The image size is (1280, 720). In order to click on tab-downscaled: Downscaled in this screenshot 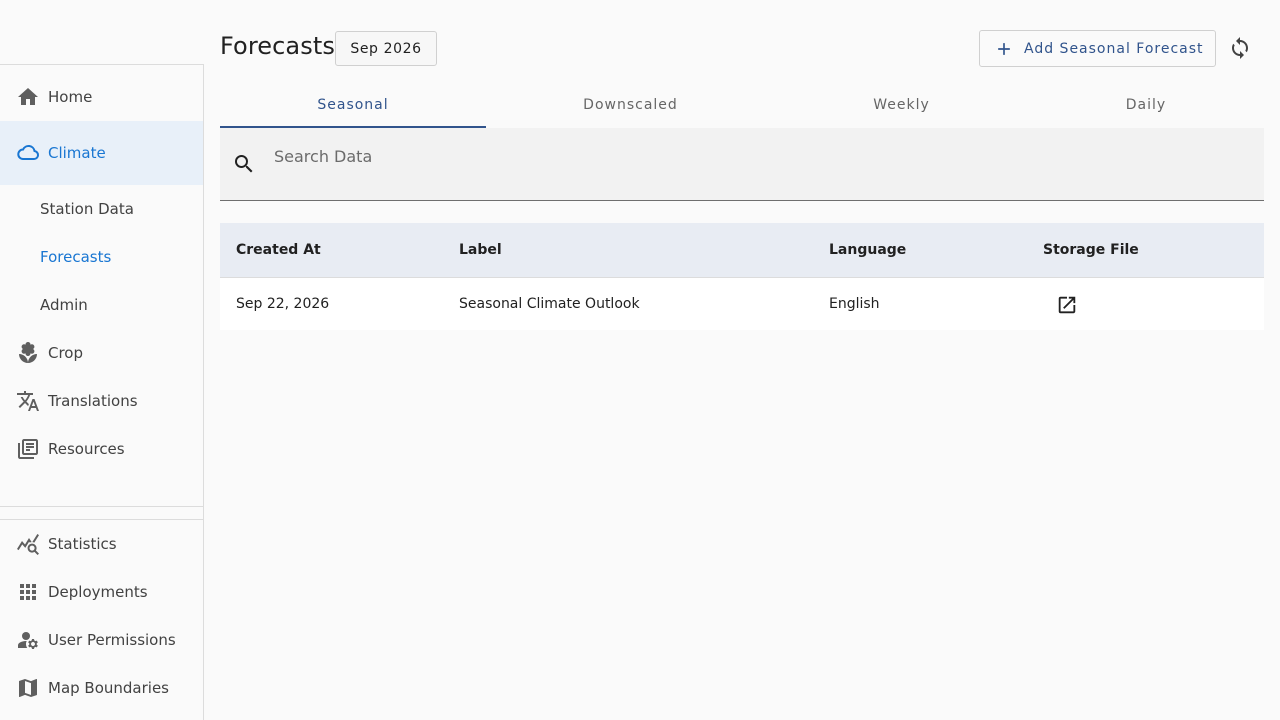, I will do `click(630, 105)`.